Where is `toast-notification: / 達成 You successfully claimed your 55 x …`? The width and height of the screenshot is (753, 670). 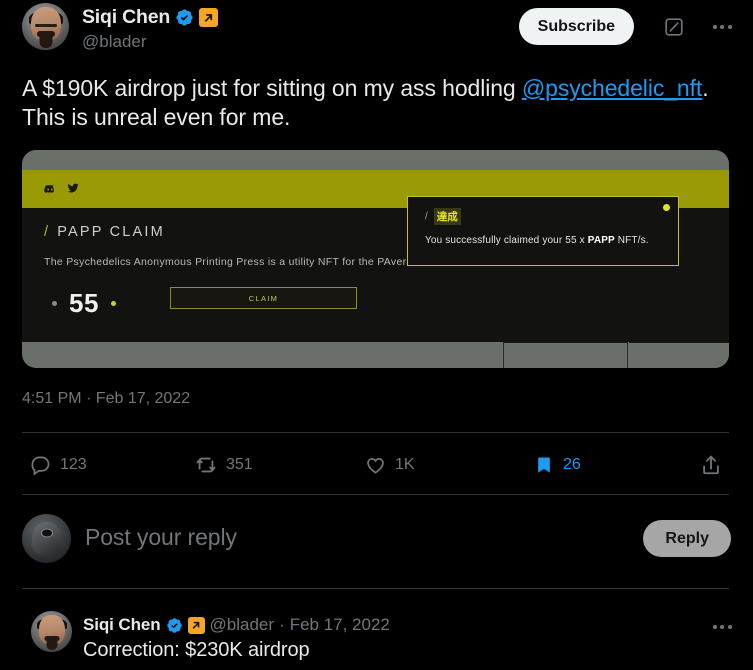 toast-notification: / 達成 You successfully claimed your 55 x … is located at coordinates (543, 231).